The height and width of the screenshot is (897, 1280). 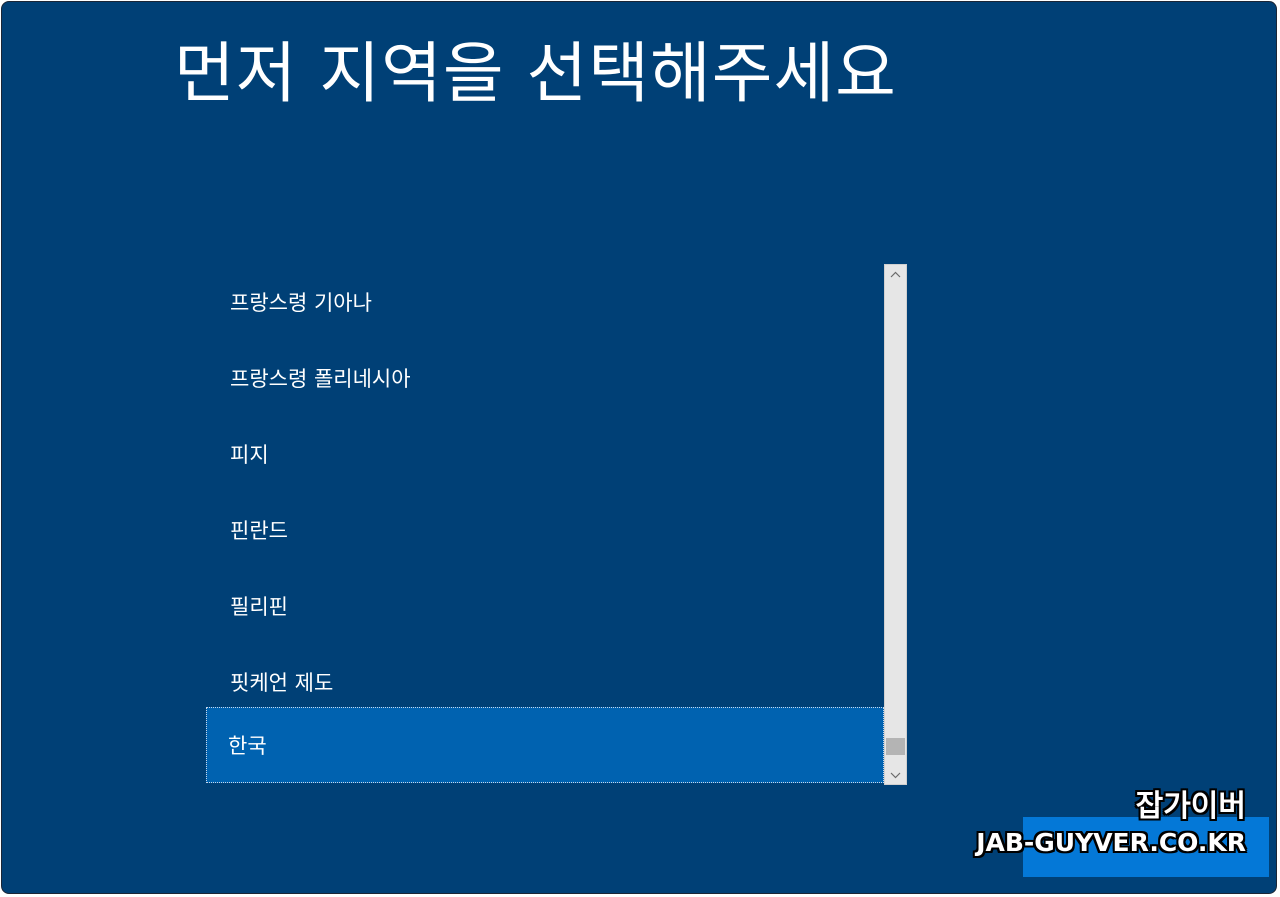 I want to click on list-scrollbar, so click(x=895, y=524).